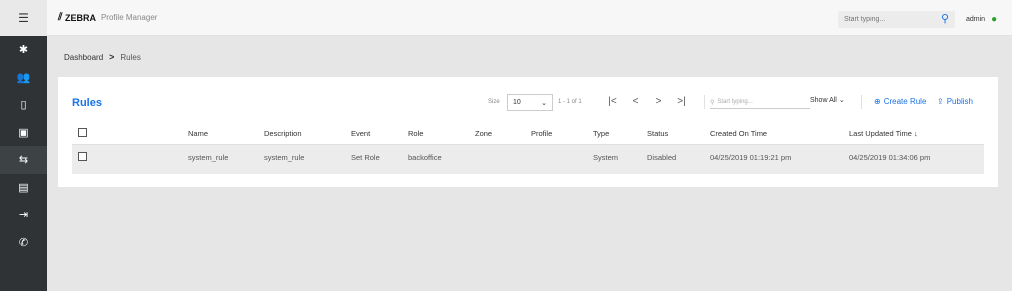 Image resolution: width=1012 pixels, height=291 pixels. I want to click on sidebar-item-calls: ✆, so click(23, 243).